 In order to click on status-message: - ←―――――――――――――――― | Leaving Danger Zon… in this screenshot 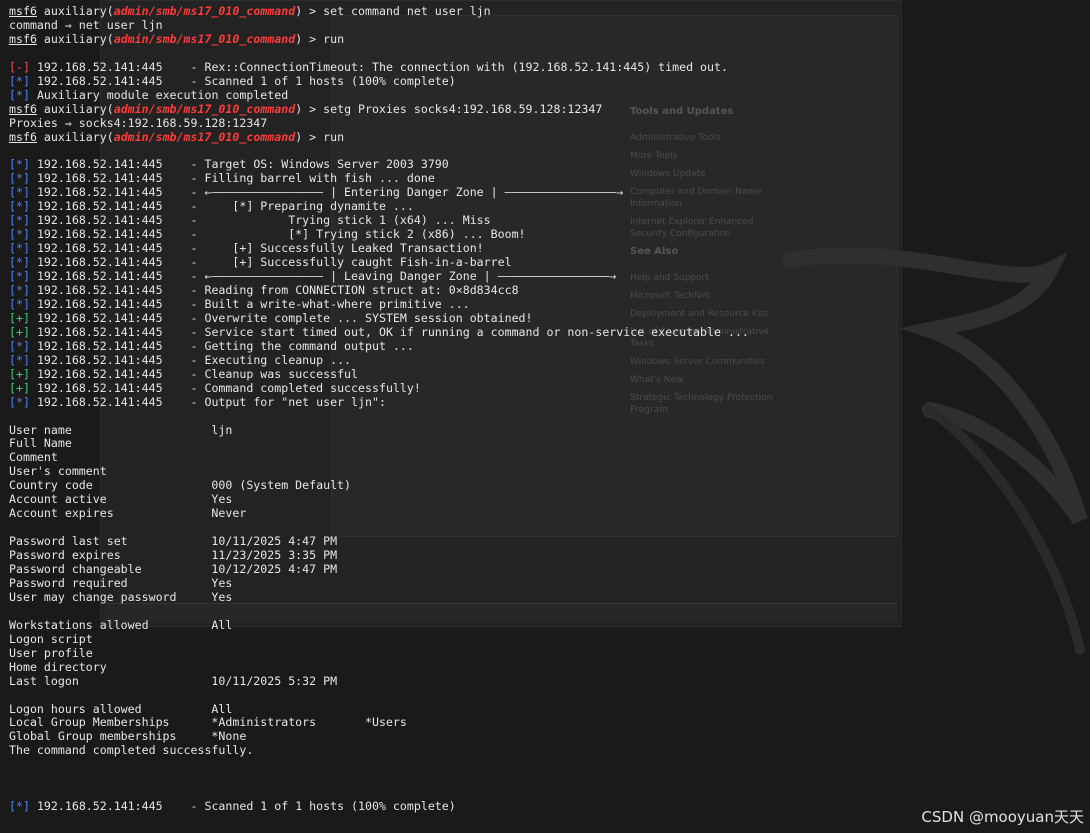, I will do `click(389, 276)`.